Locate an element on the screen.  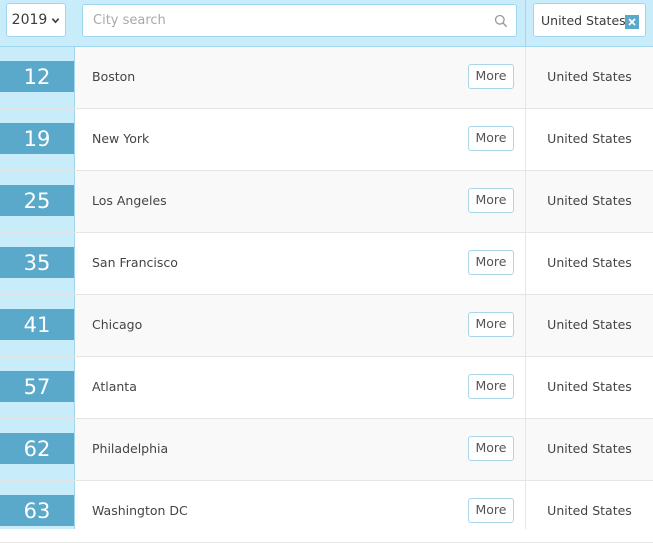
chevron-down-icon is located at coordinates (56, 20).